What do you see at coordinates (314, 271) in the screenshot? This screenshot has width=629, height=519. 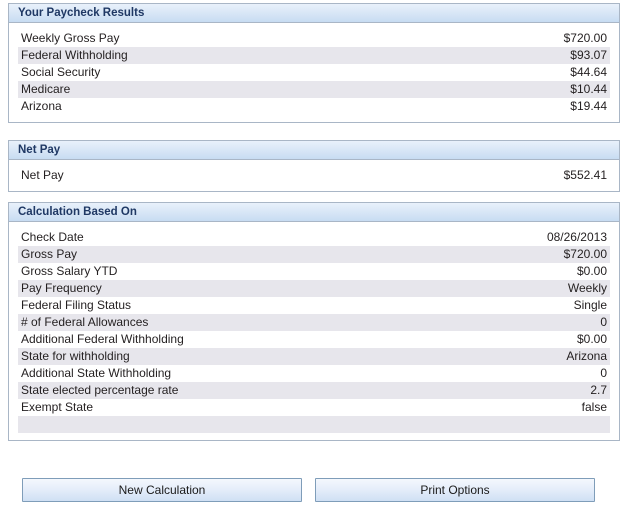 I see `table-row: Gross Salary YTD $0.00` at bounding box center [314, 271].